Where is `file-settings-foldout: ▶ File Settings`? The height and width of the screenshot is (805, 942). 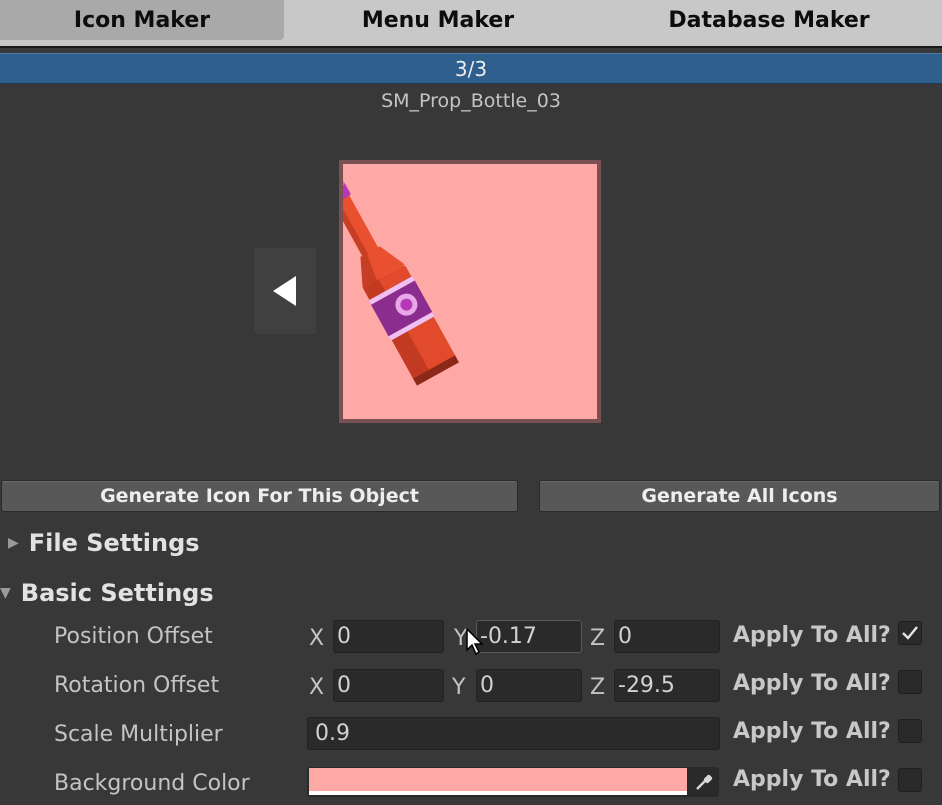 file-settings-foldout: ▶ File Settings is located at coordinates (104, 543).